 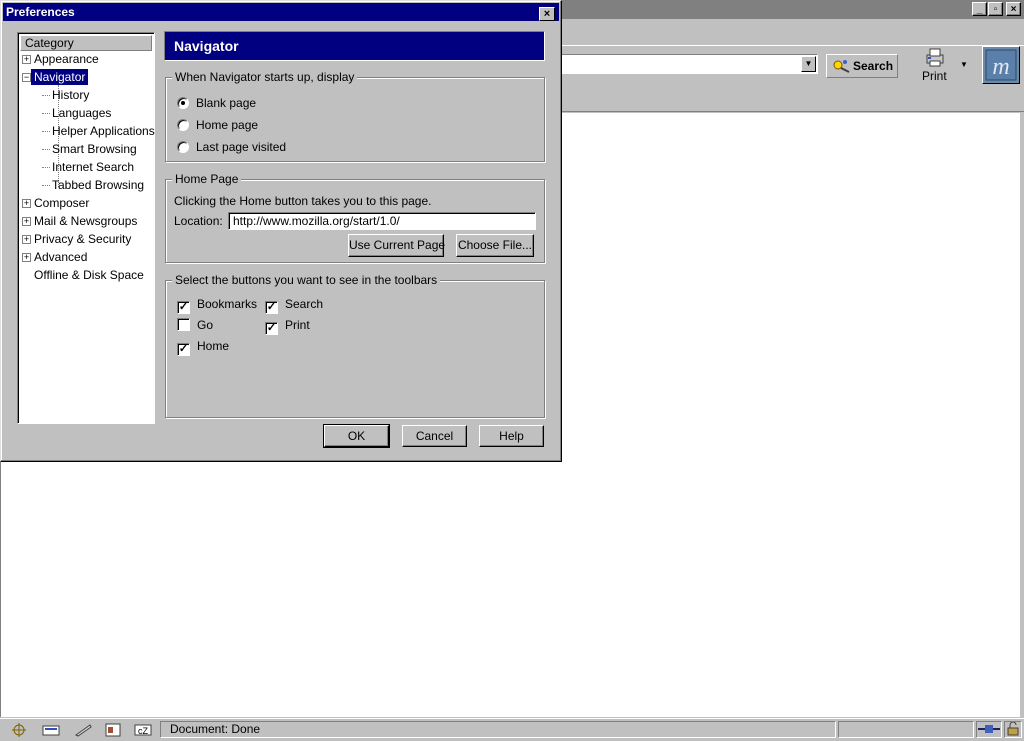 I want to click on restore-icon: ▫, so click(x=995, y=9).